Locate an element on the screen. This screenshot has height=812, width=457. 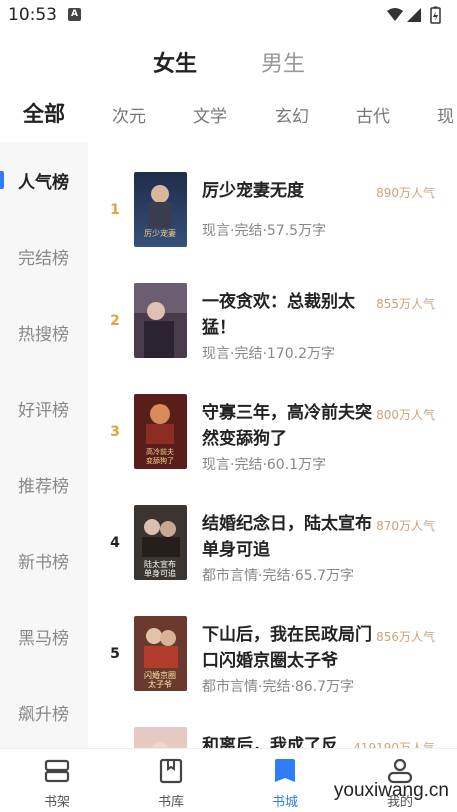
sidebar-item-label: 完结榜 is located at coordinates (43, 259).